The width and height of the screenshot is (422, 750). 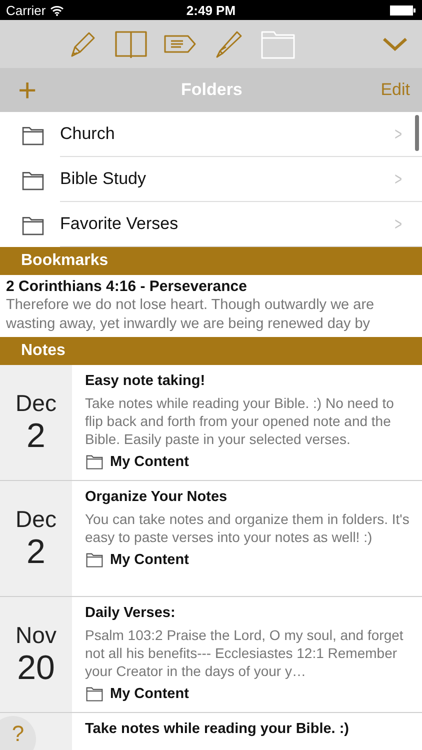 I want to click on section-header: Bookmarks, so click(x=211, y=261).